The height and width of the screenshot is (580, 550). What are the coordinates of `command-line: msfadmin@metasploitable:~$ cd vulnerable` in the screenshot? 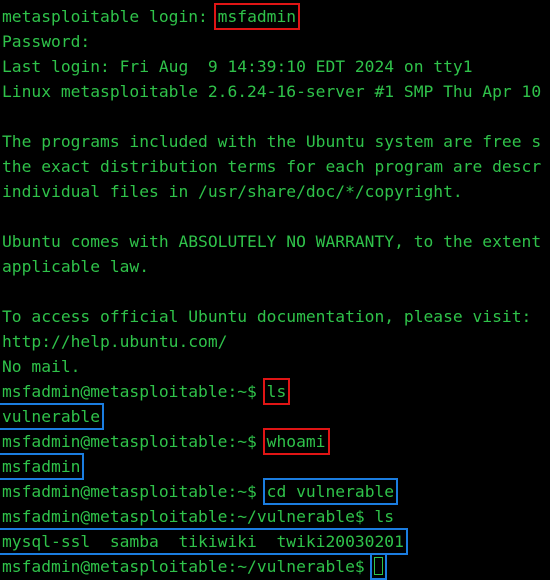 It's located at (200, 491).